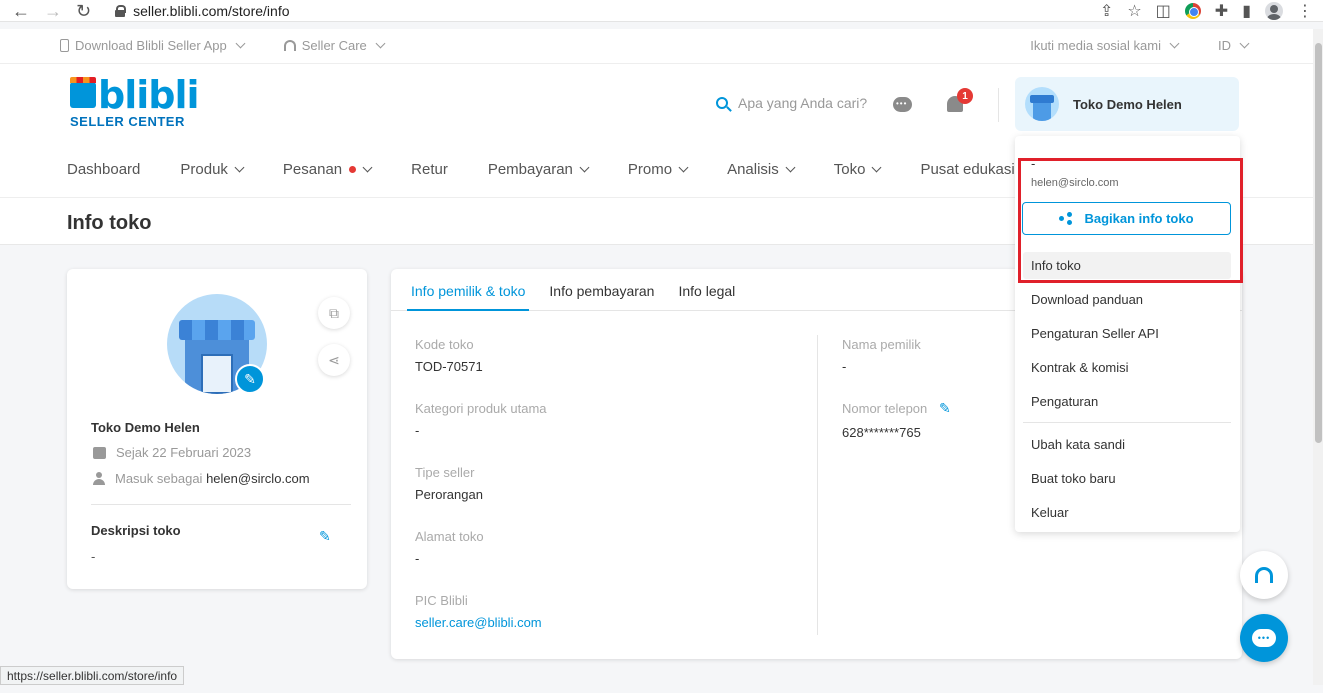  I want to click on download-app-link: Download Blibli Seller App, so click(153, 45).